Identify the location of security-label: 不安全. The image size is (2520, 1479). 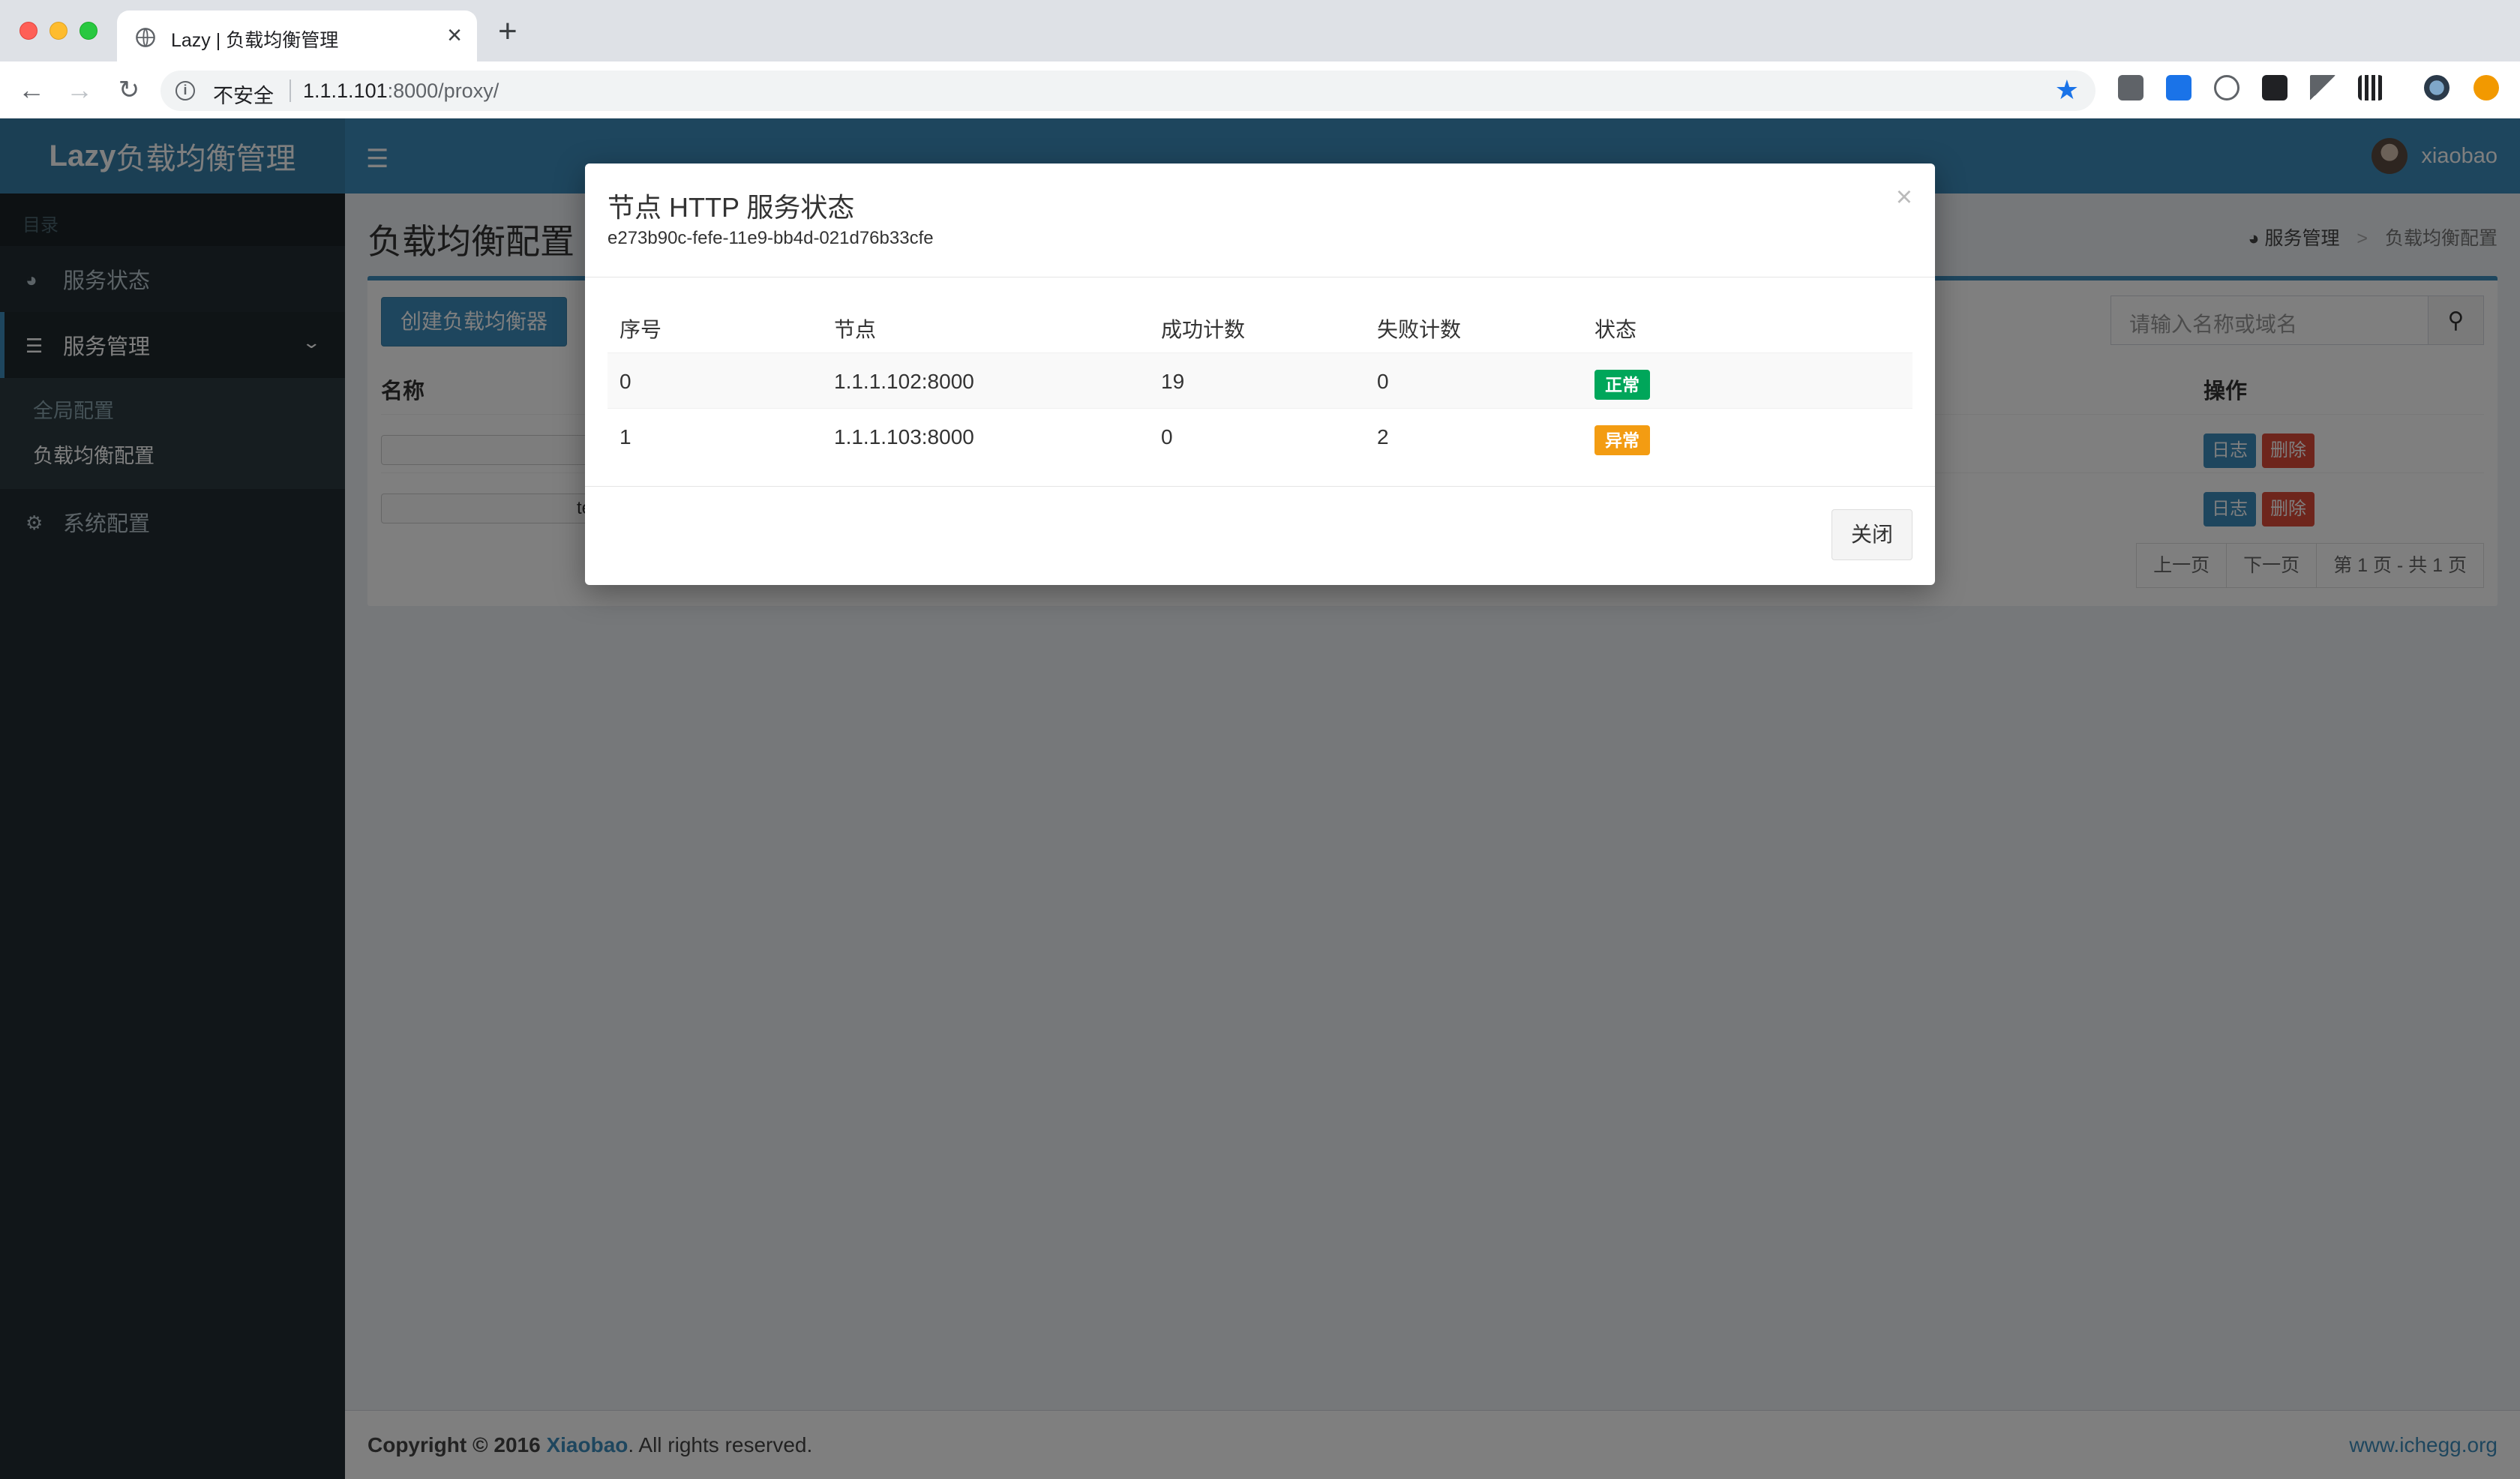
(243, 96).